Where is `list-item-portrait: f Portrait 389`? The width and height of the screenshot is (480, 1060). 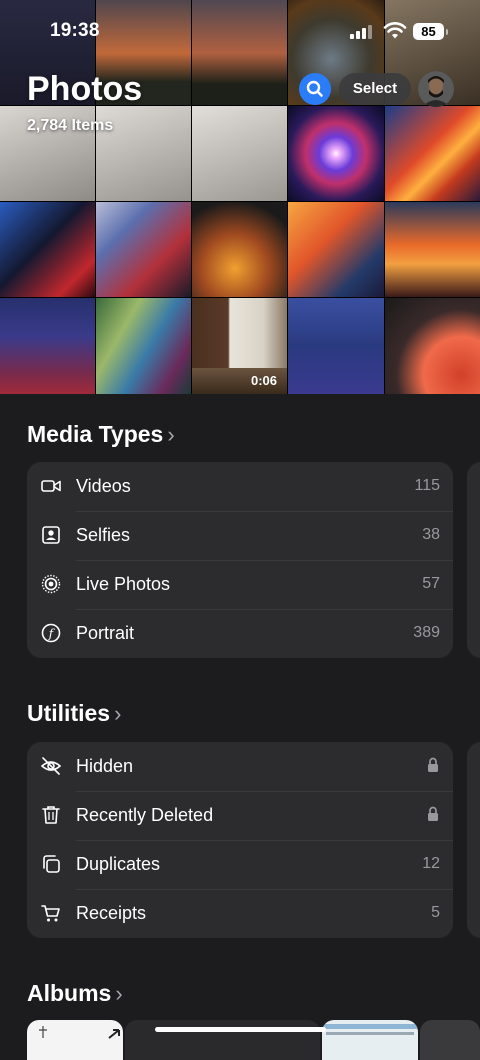
list-item-portrait: f Portrait 389 is located at coordinates (240, 633).